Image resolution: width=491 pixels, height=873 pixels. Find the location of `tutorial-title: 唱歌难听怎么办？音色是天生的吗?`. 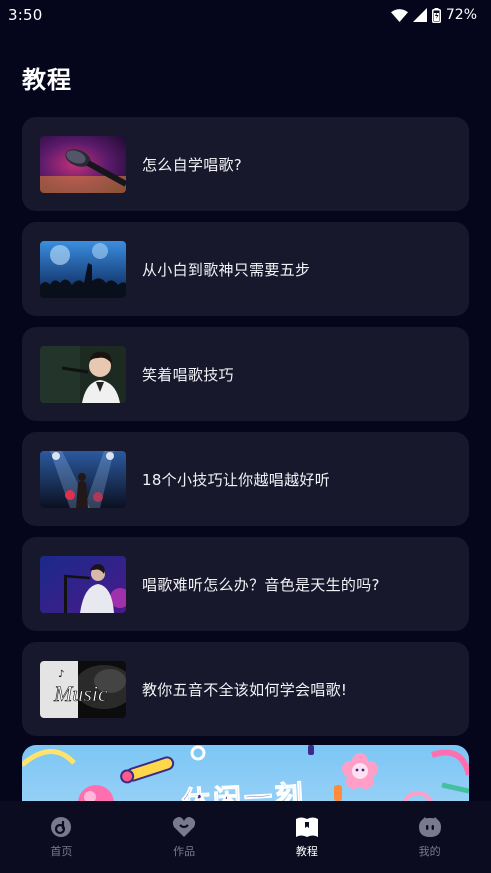

tutorial-title: 唱歌难听怎么办？音色是天生的吗? is located at coordinates (261, 584).